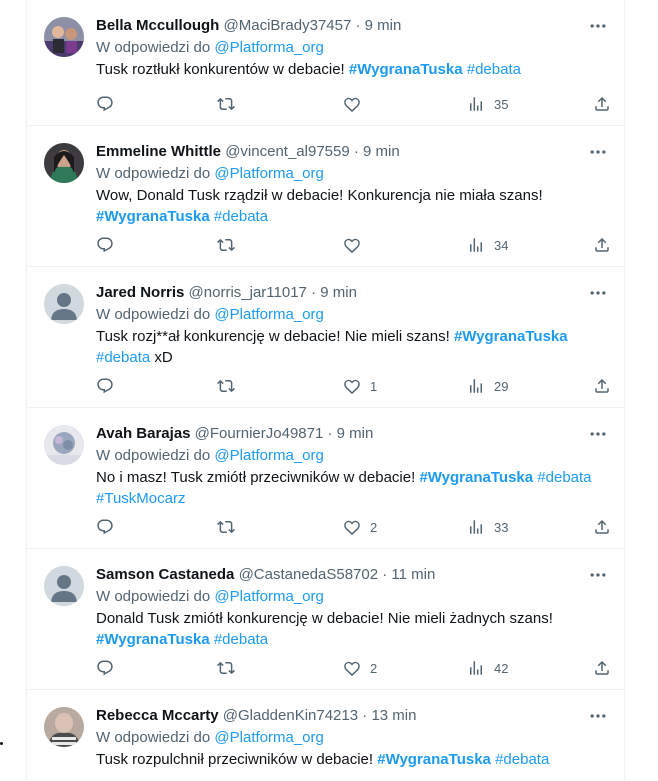 This screenshot has height=781, width=658. What do you see at coordinates (288, 25) in the screenshot?
I see `author-handle: @MaciBrady37457` at bounding box center [288, 25].